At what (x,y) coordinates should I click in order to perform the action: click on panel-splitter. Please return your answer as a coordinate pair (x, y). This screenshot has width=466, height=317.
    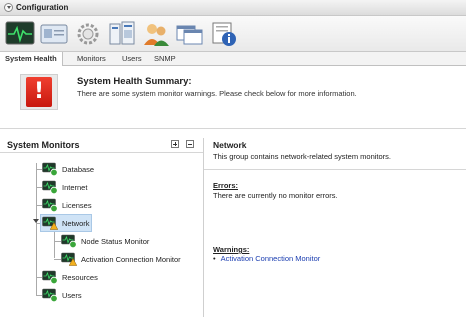
    Looking at the image, I should click on (203, 227).